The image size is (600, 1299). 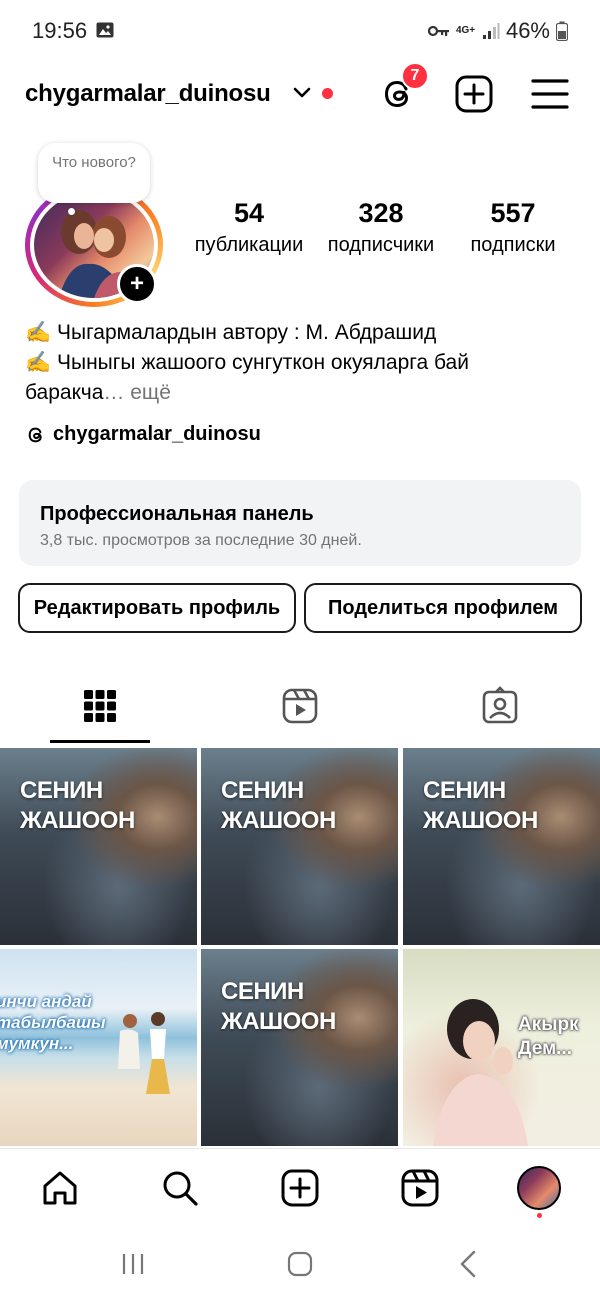 I want to click on post-caption-line: Акырк, so click(x=548, y=1024).